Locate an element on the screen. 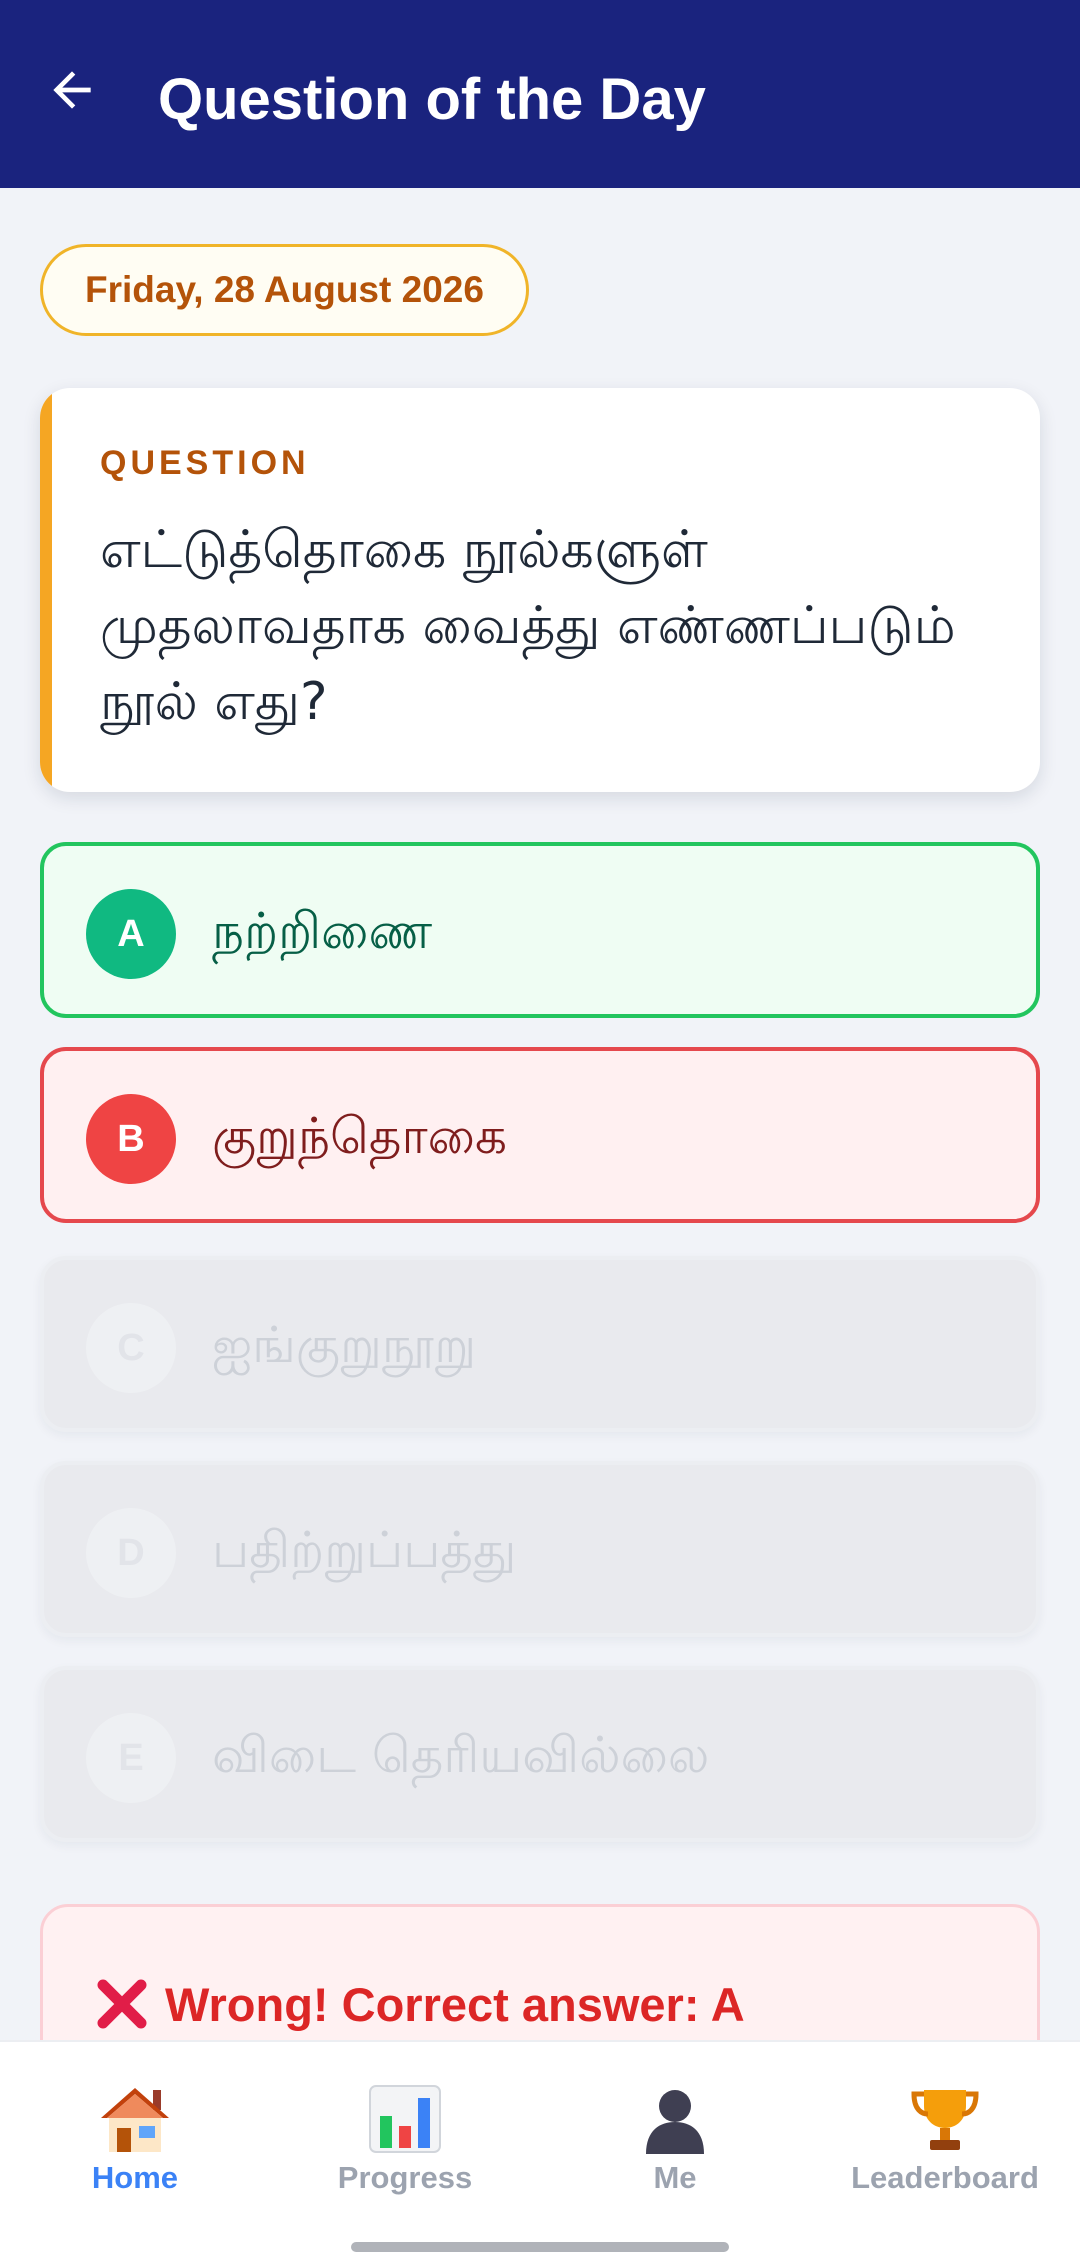  nav-item-me: Me is located at coordinates (675, 2147).